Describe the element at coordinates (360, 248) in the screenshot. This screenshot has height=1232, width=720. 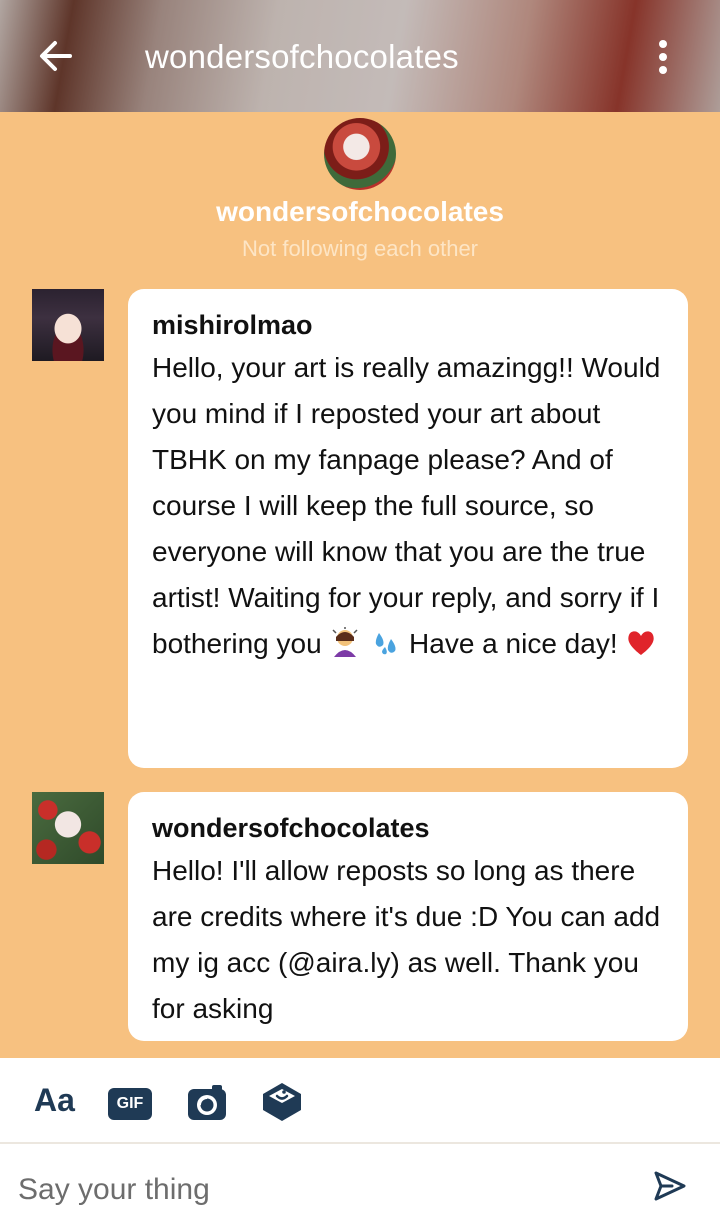
I see `follow-status: Not following each other` at that location.